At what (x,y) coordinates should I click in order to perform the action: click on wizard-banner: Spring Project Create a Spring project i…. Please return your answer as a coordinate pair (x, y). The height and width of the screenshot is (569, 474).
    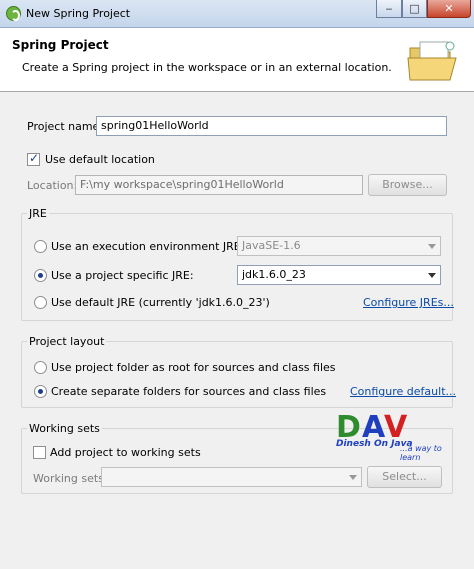
    Looking at the image, I should click on (237, 60).